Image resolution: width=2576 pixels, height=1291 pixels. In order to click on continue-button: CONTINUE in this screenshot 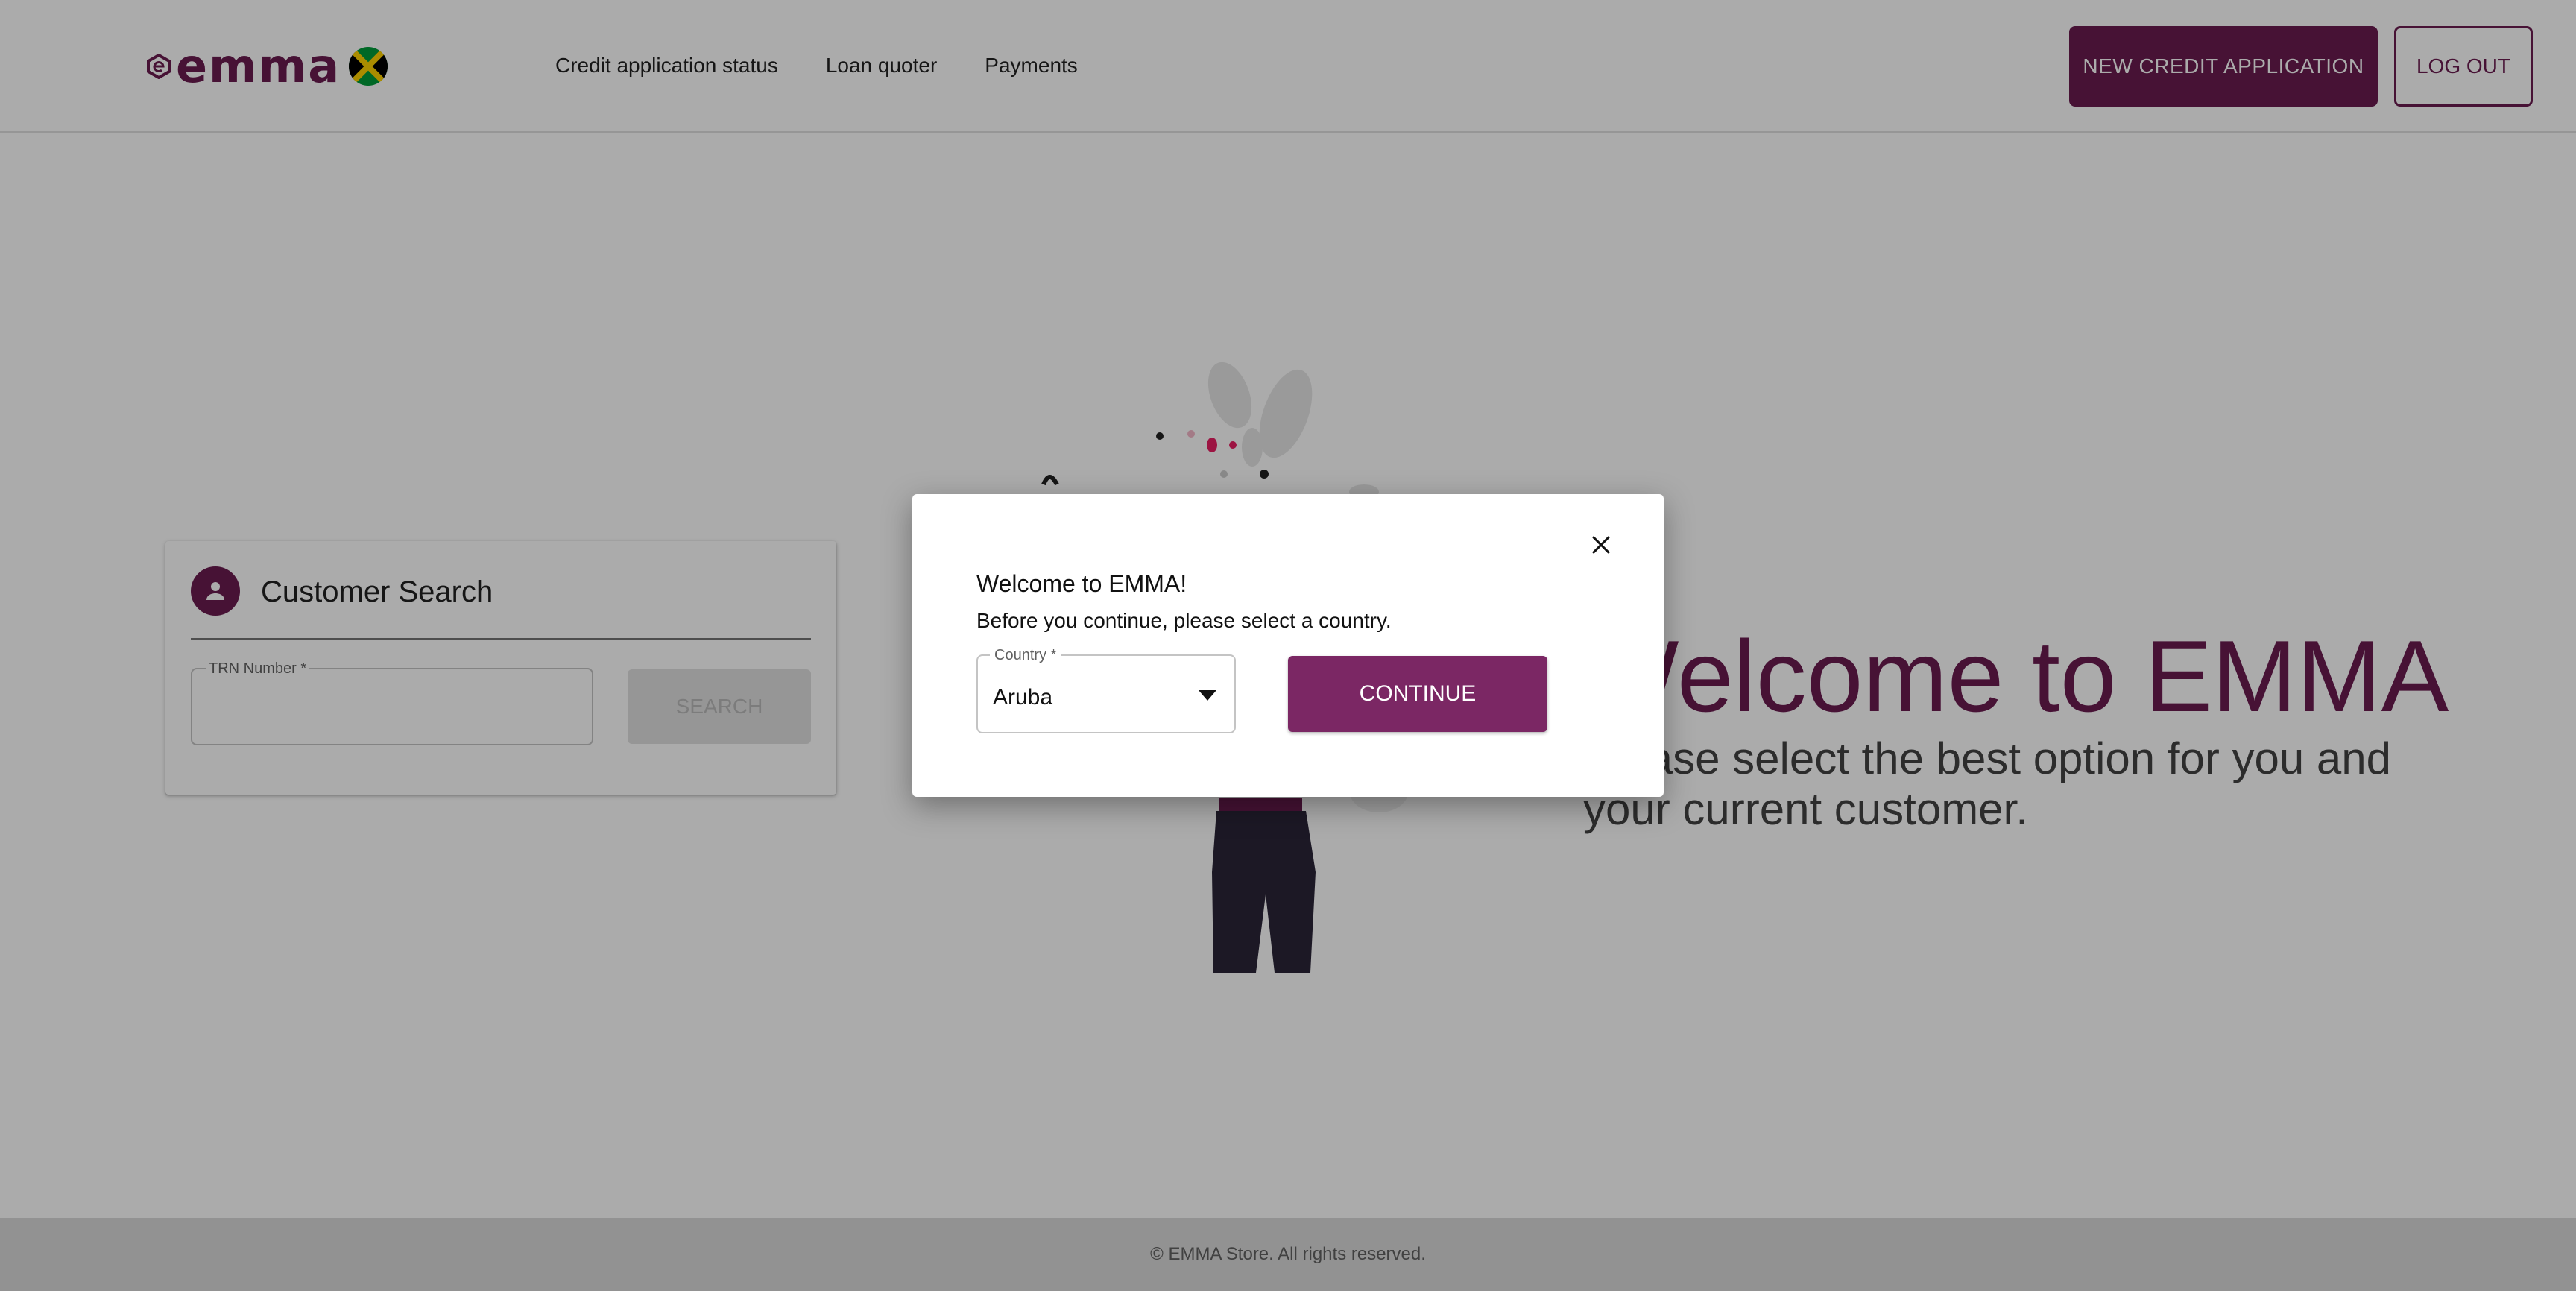, I will do `click(1417, 694)`.